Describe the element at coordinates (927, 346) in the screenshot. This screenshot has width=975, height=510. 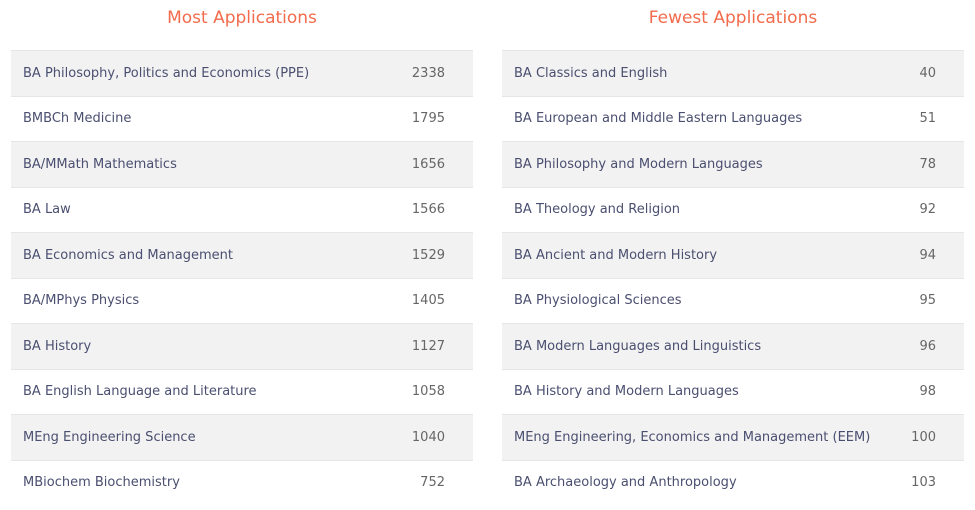
I see `application-count: 96` at that location.